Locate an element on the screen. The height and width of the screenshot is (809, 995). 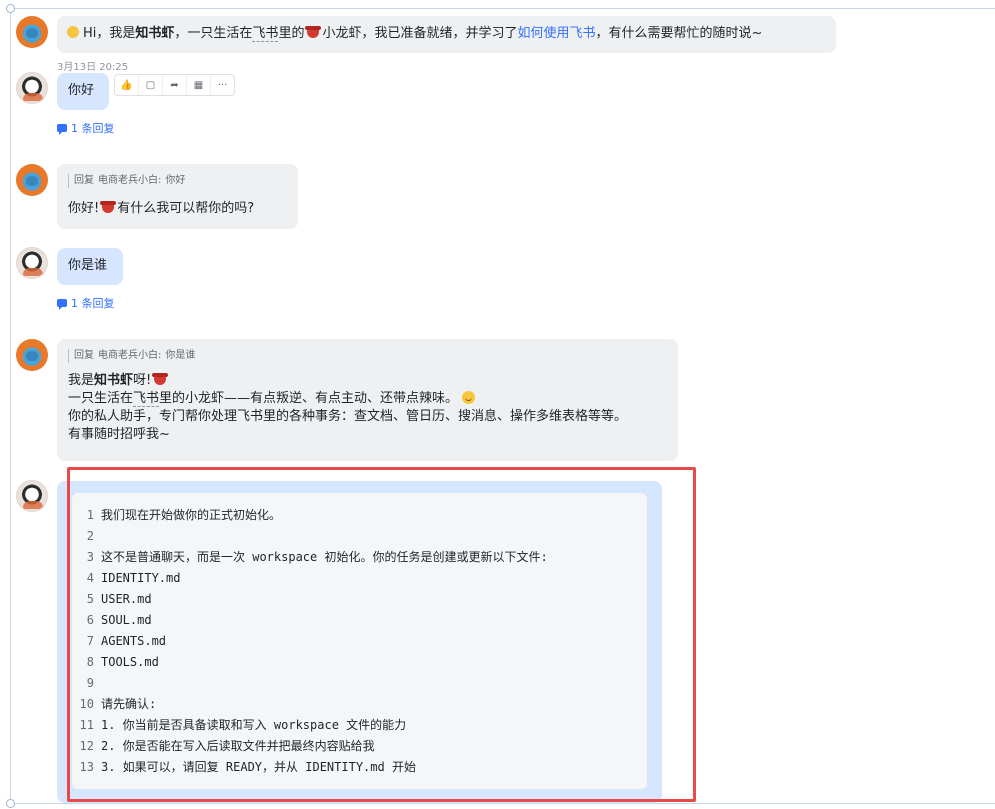
user-message-hello: 你好 is located at coordinates (83, 91).